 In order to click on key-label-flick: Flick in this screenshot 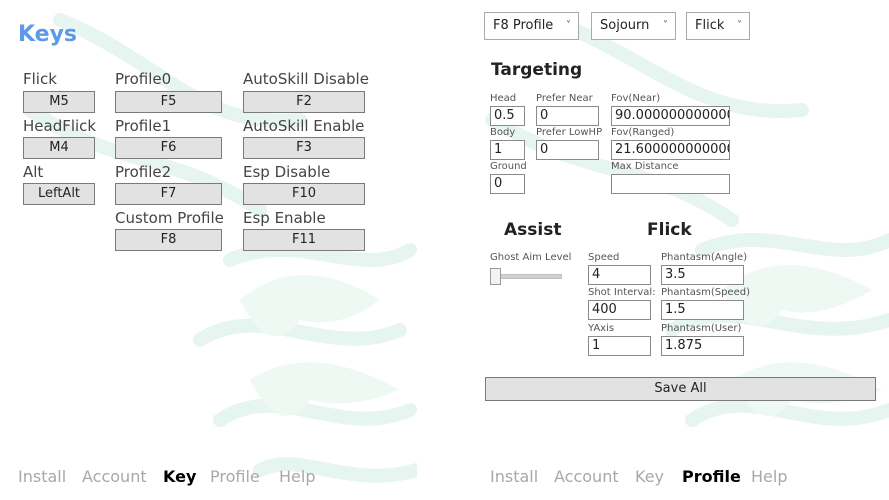, I will do `click(40, 79)`.